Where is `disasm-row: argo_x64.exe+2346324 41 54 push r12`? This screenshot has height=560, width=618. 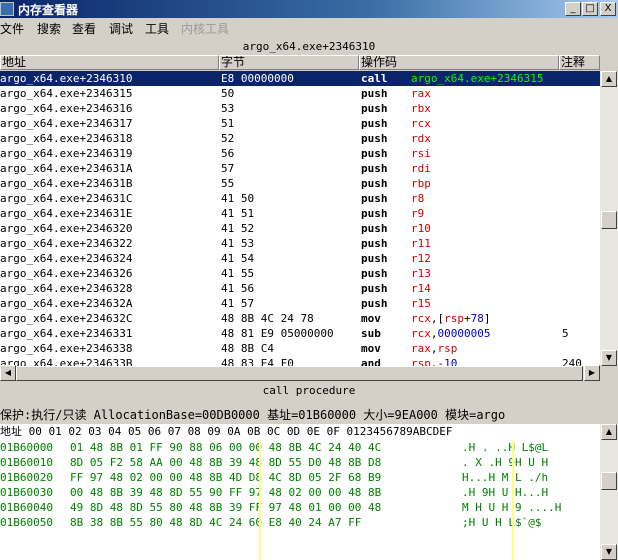 disasm-row: argo_x64.exe+2346324 41 54 push r12 is located at coordinates (300, 258).